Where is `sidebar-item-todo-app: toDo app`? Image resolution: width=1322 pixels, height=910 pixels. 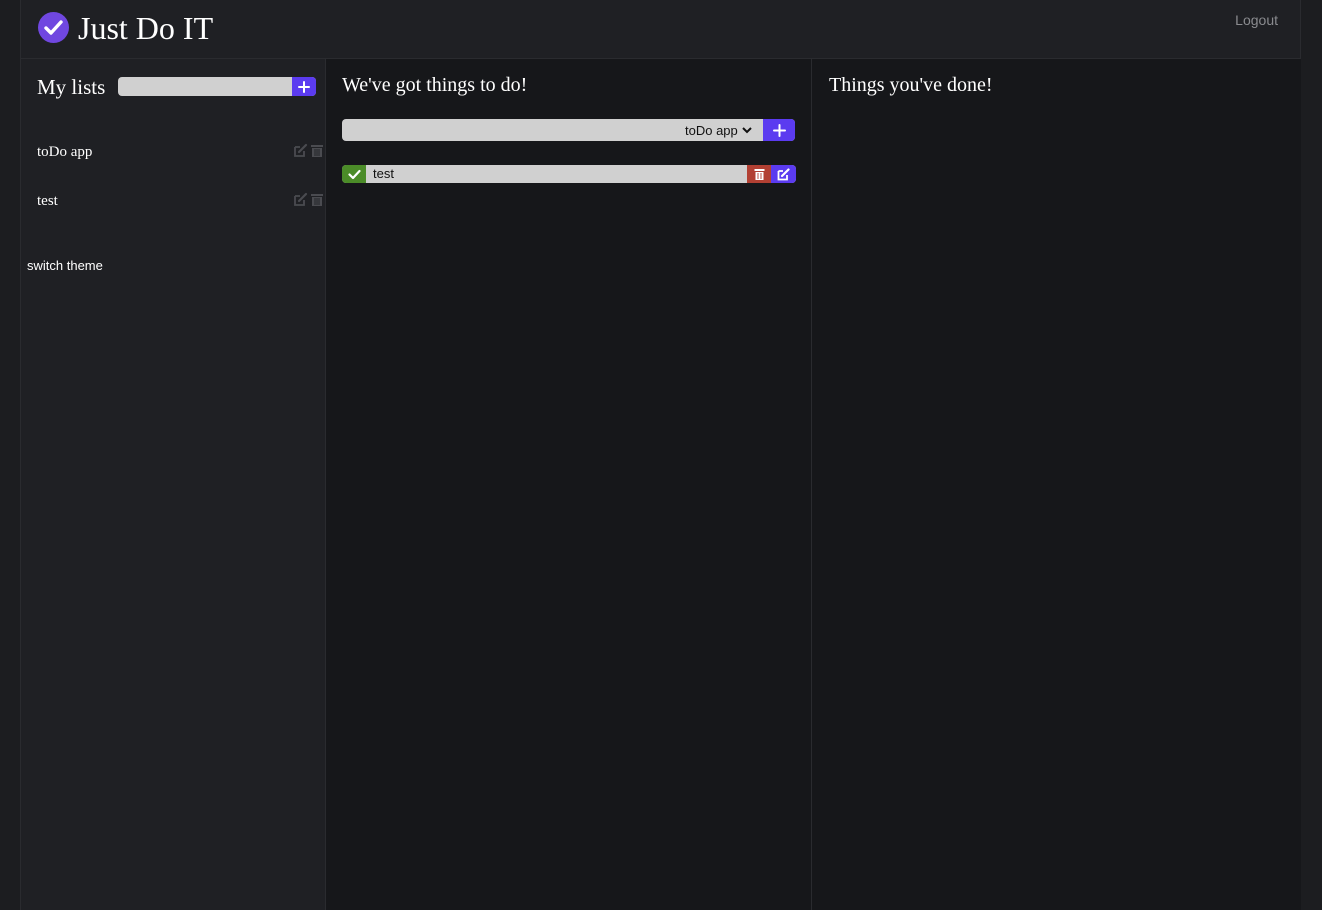 sidebar-item-todo-app: toDo app is located at coordinates (181, 152).